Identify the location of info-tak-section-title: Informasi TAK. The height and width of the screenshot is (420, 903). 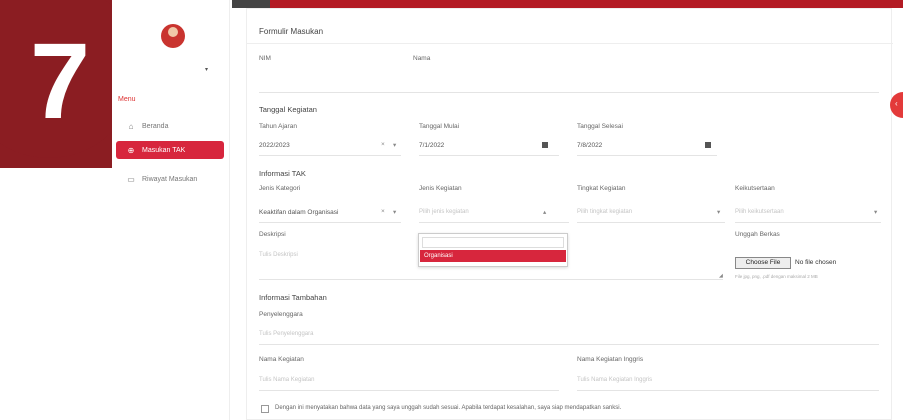
(282, 173).